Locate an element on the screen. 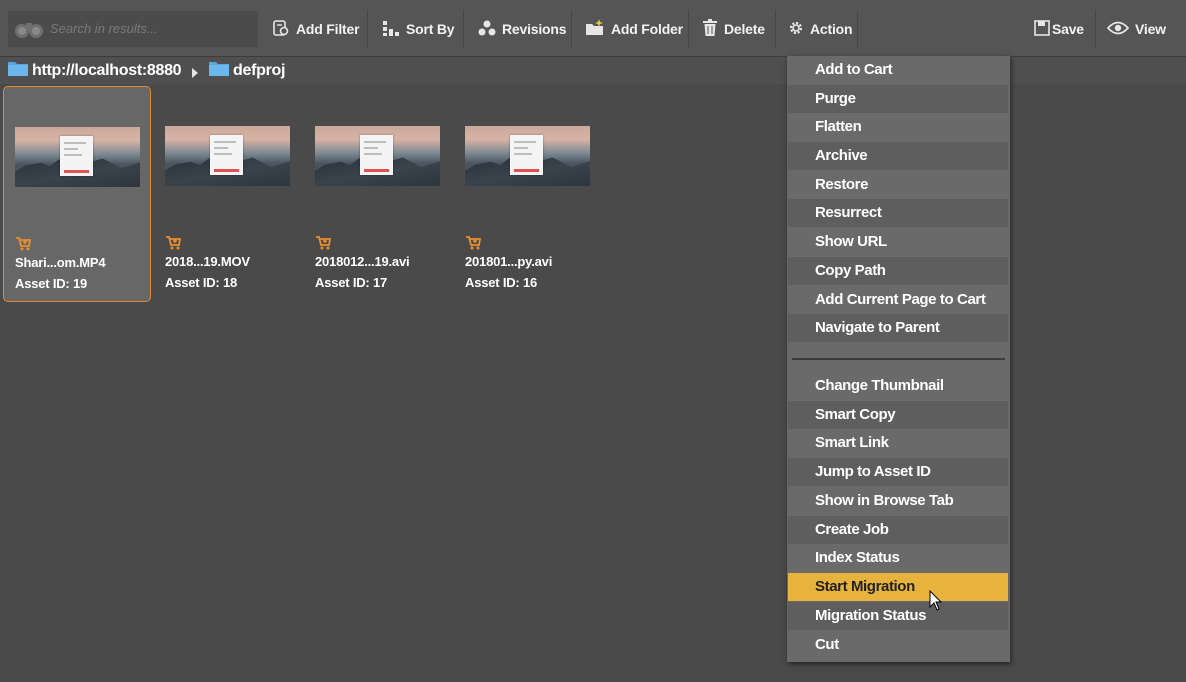 Image resolution: width=1186 pixels, height=682 pixels. breadcrumb-root-label: http://localhost:8880 is located at coordinates (107, 70).